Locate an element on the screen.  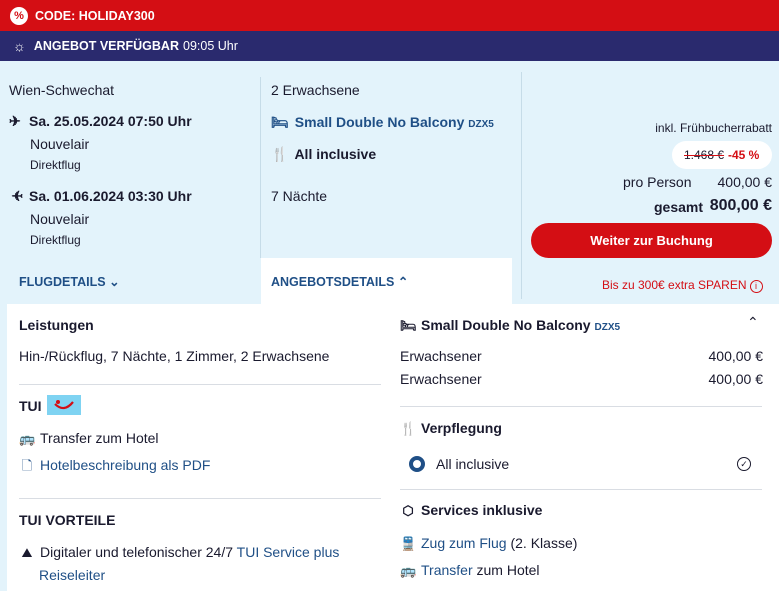
hotel-pdf-link: 🗋 Hotelbeschreibung als PDF is located at coordinates (115, 468).